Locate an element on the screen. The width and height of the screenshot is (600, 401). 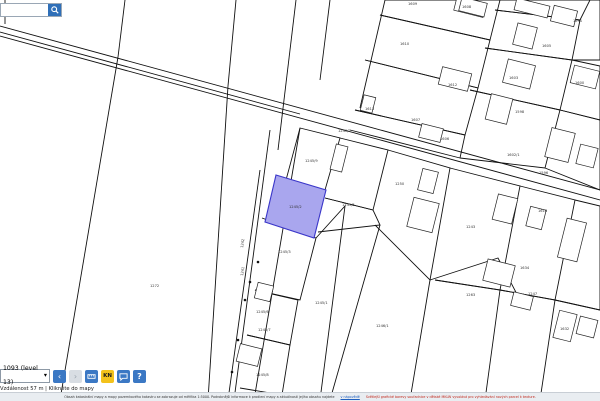
parcel-label: 1610 is located at coordinates (405, 44).